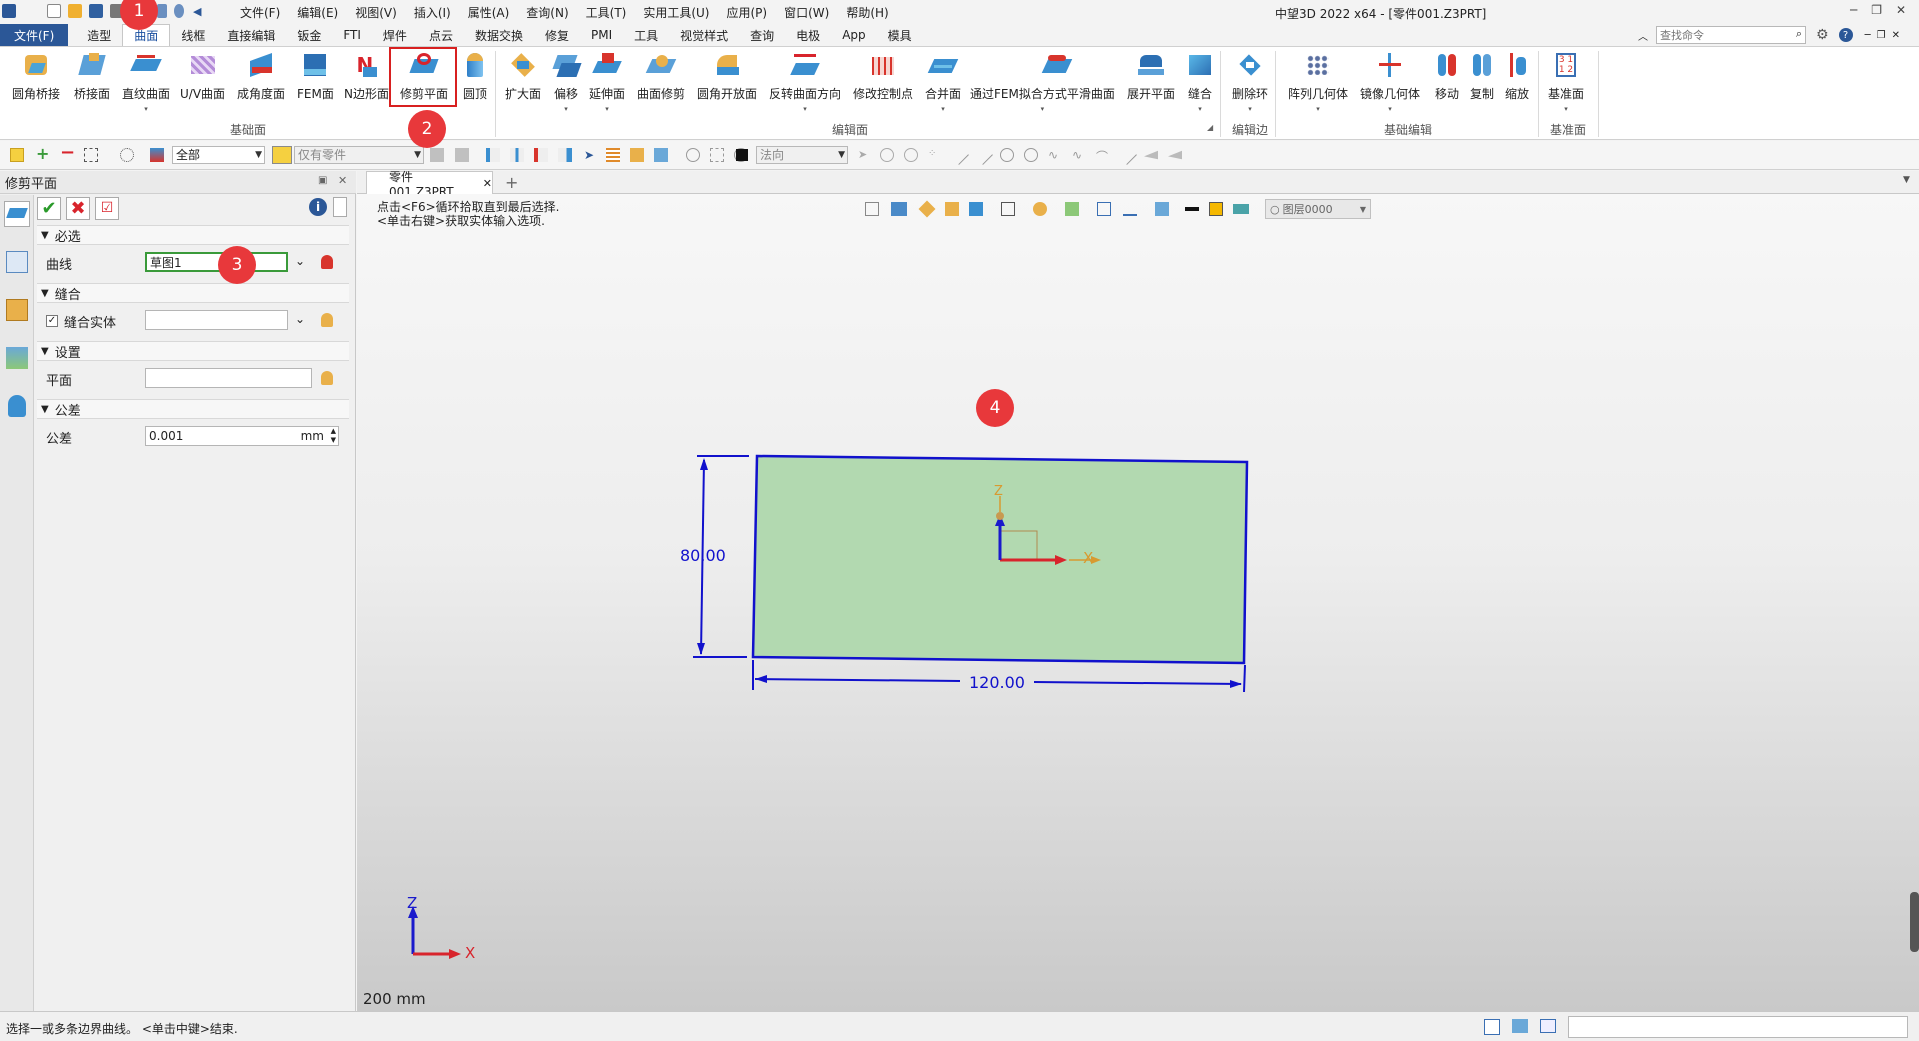  Describe the element at coordinates (107, 208) in the screenshot. I see `apply-icon: ☑` at that location.